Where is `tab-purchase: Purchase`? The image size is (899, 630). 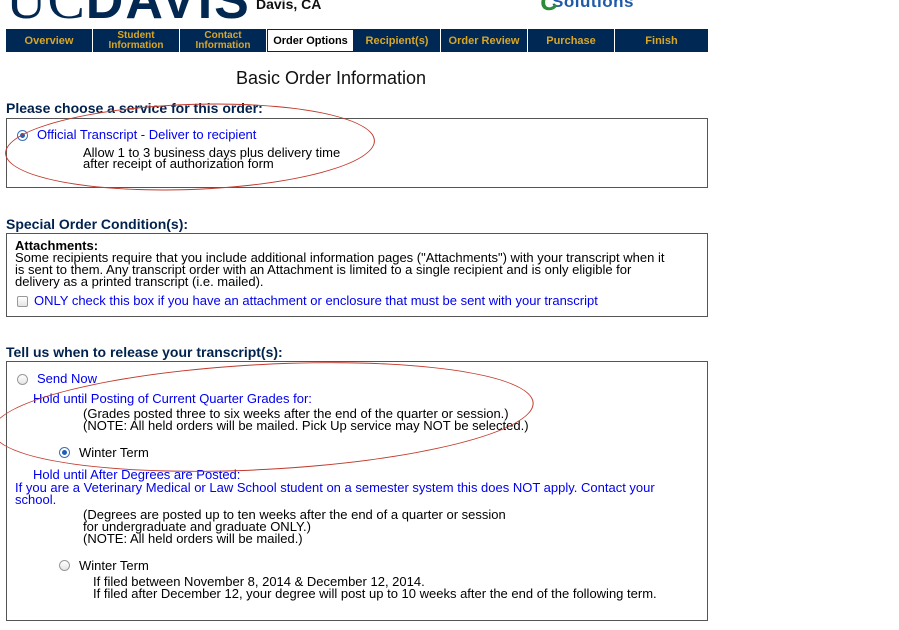 tab-purchase: Purchase is located at coordinates (571, 40).